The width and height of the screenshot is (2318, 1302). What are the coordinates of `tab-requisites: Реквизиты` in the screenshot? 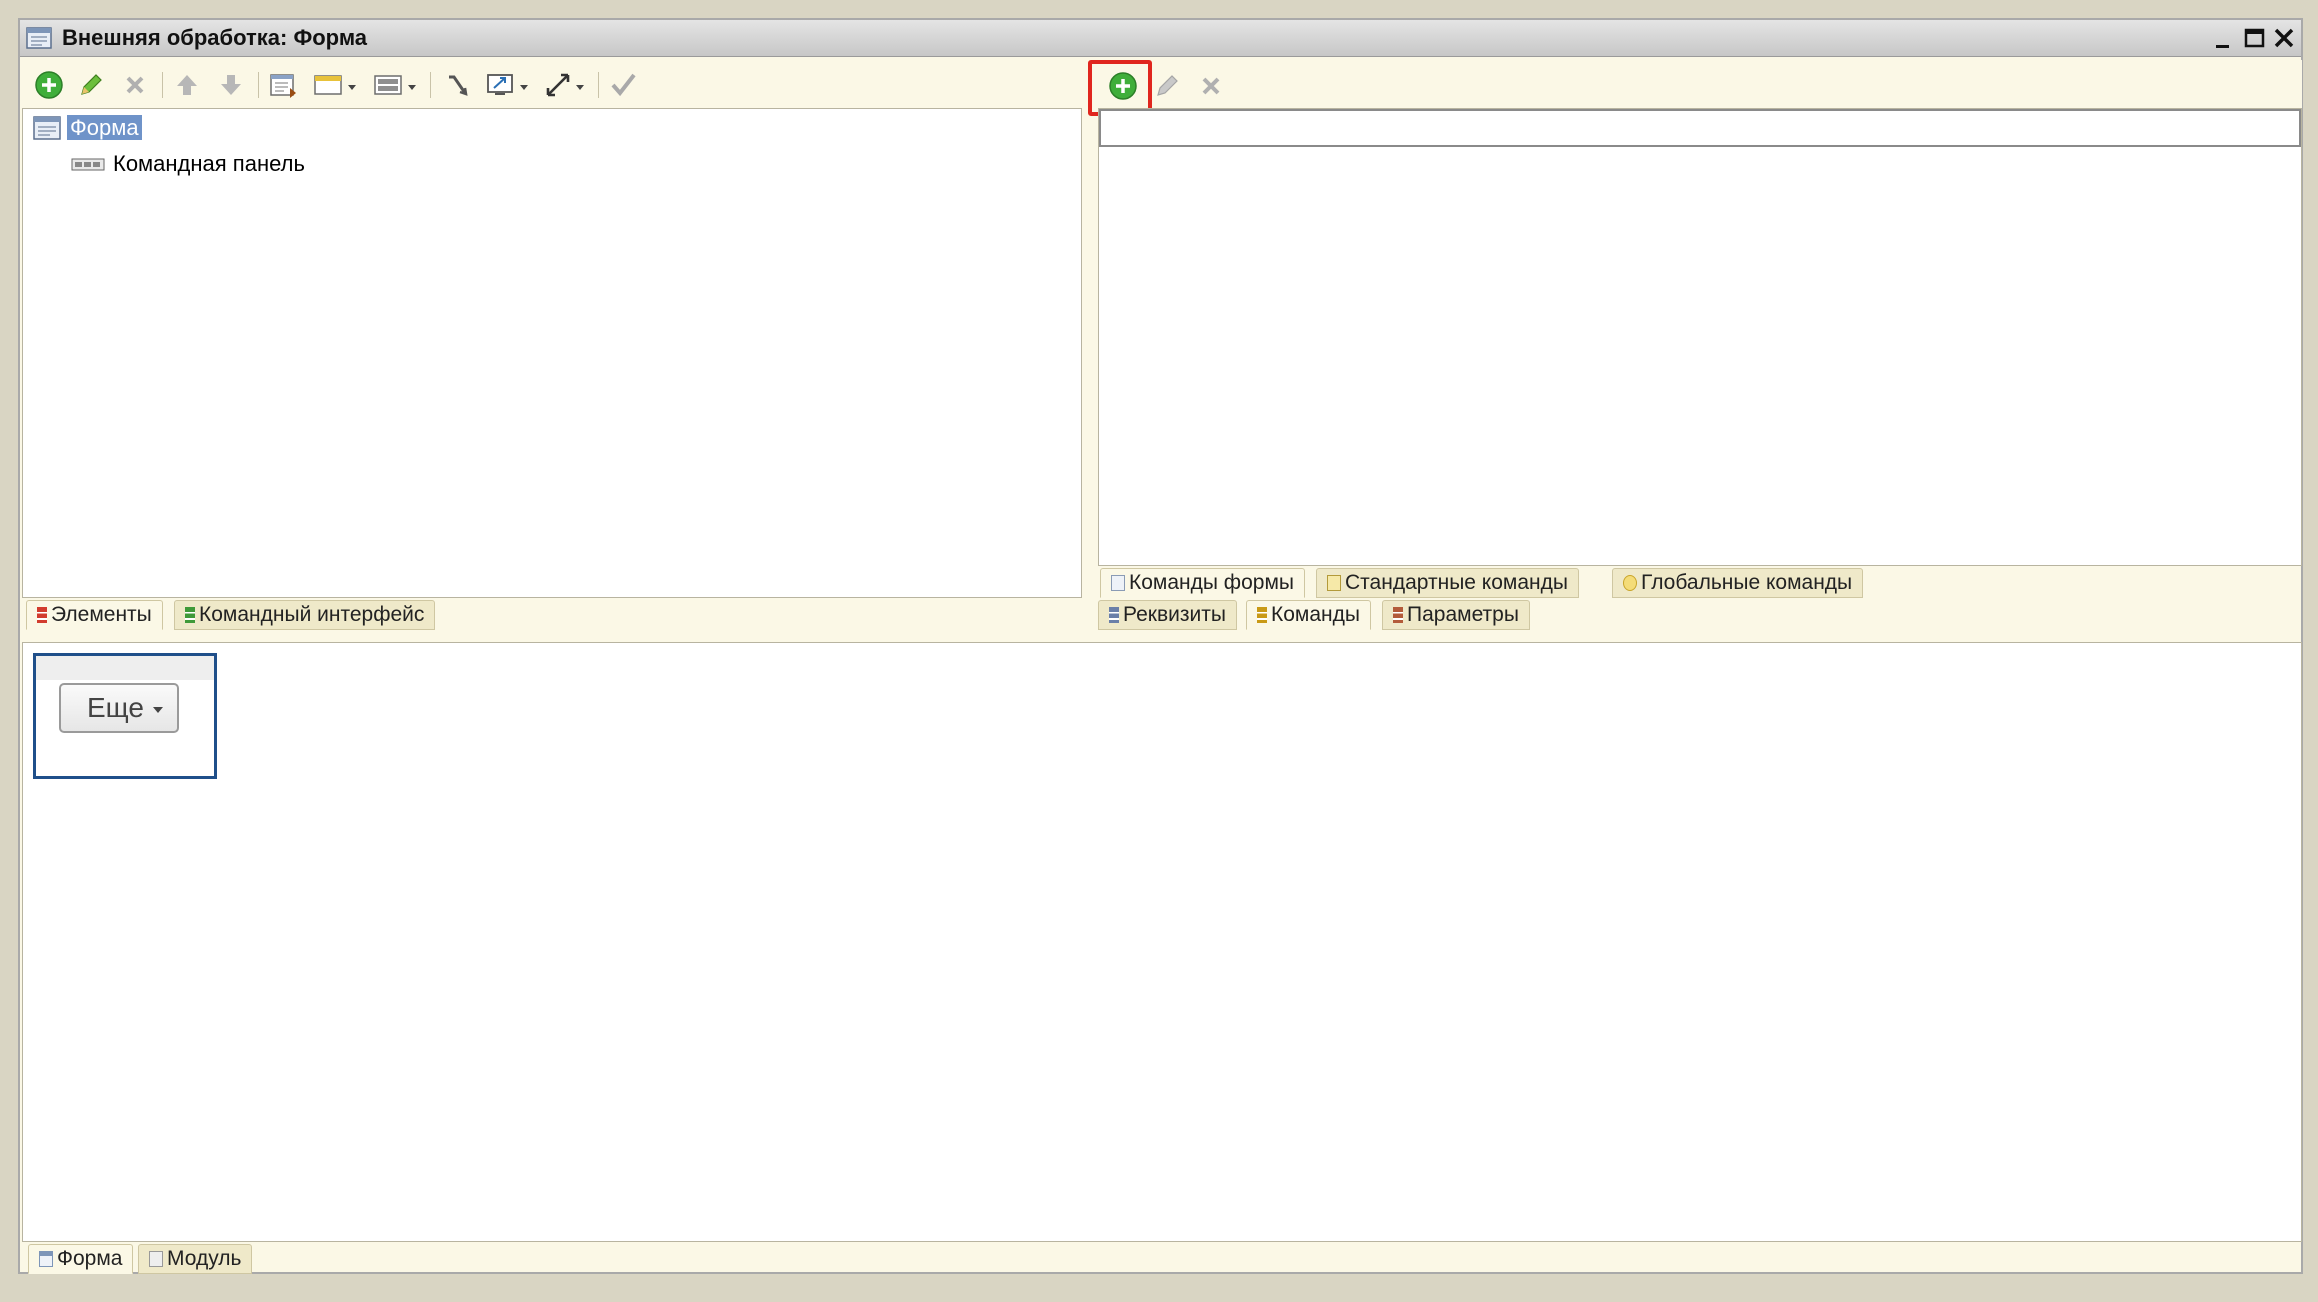 It's located at (1167, 615).